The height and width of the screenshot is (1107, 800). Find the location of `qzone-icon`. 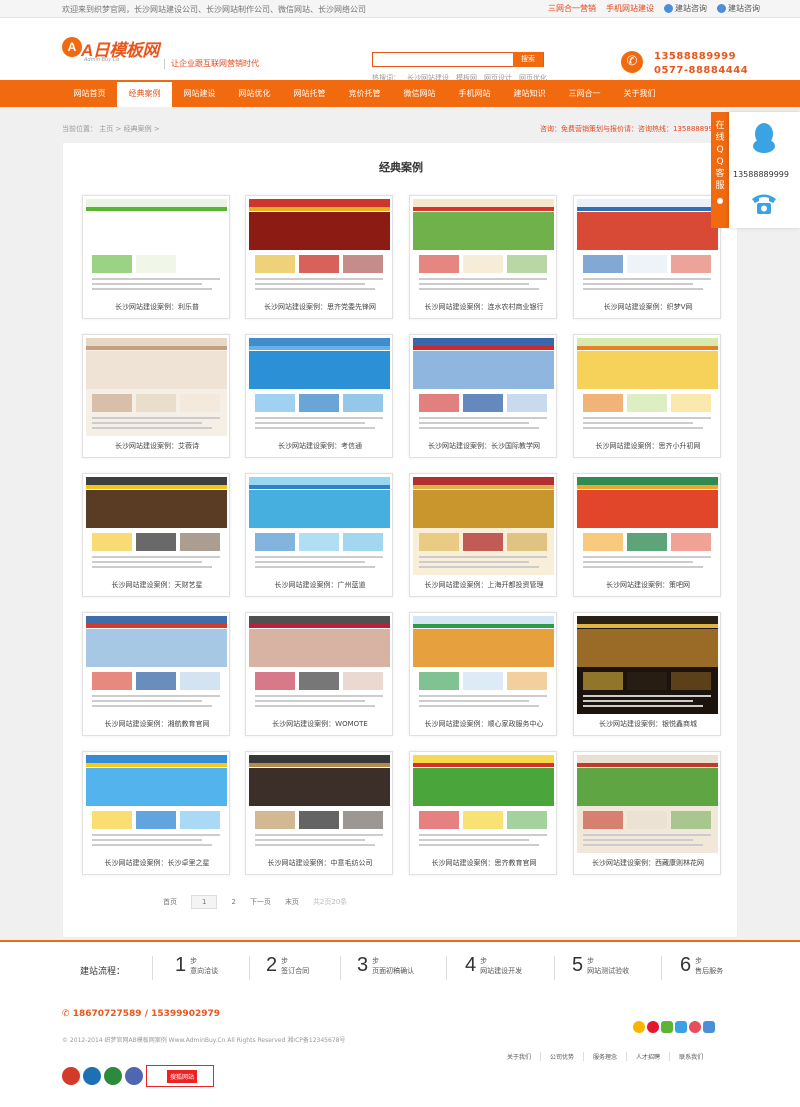

qzone-icon is located at coordinates (709, 1027).